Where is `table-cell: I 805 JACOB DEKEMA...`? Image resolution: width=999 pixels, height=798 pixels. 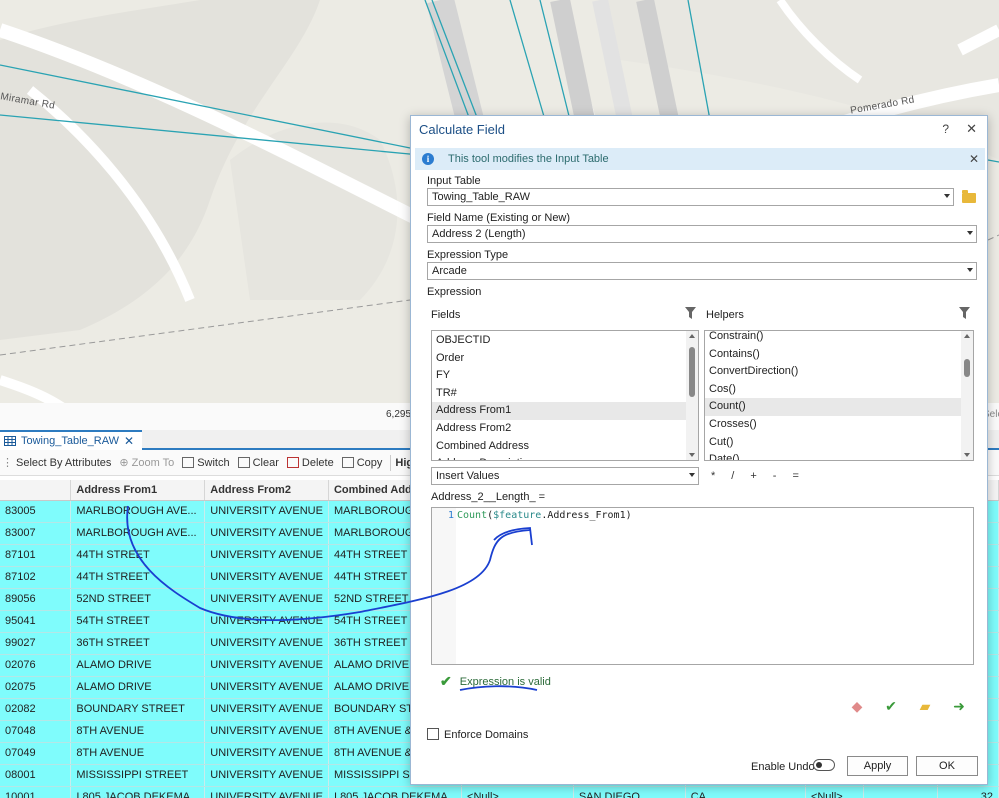 table-cell: I 805 JACOB DEKEMA... is located at coordinates (138, 792).